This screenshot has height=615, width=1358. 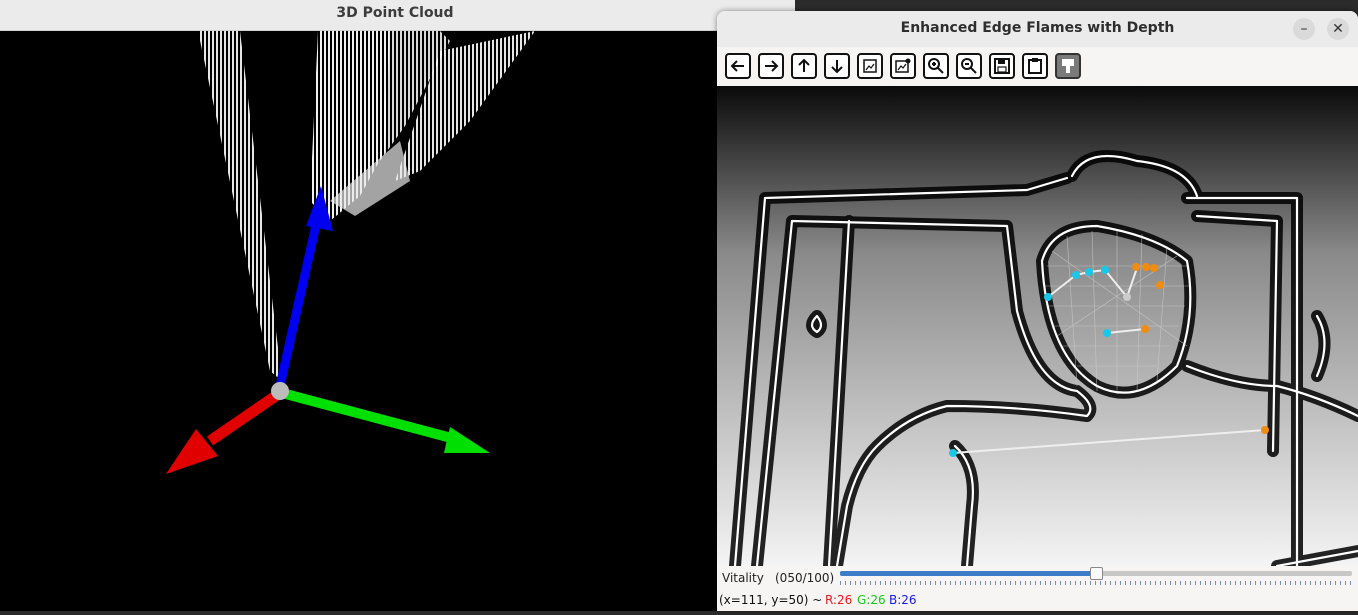 I want to click on save-image-button, so click(x=1002, y=66).